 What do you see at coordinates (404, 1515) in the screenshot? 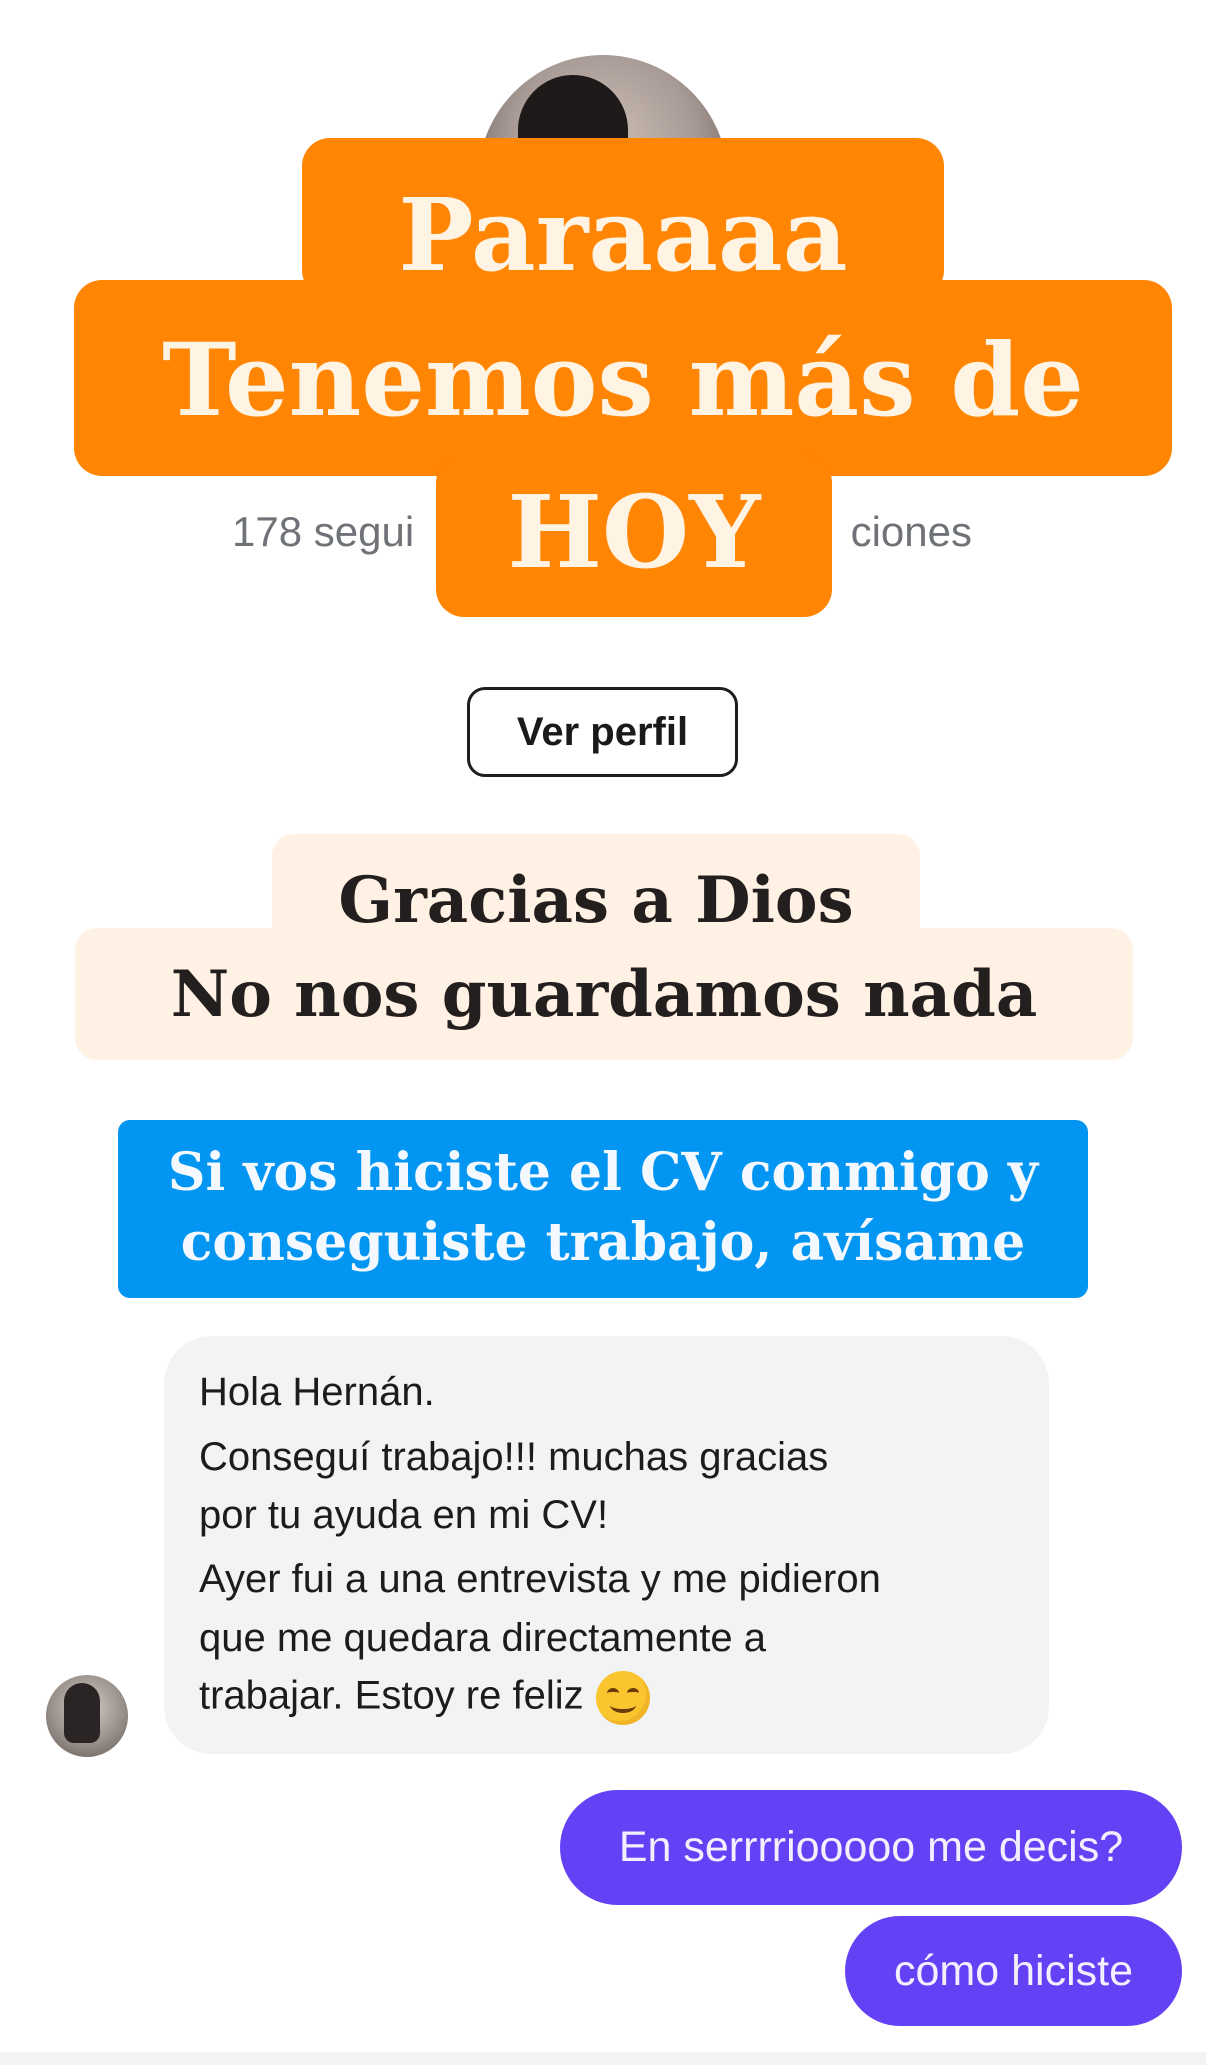
I see `incoming-message-line: por tu ayuda en mi CV!` at bounding box center [404, 1515].